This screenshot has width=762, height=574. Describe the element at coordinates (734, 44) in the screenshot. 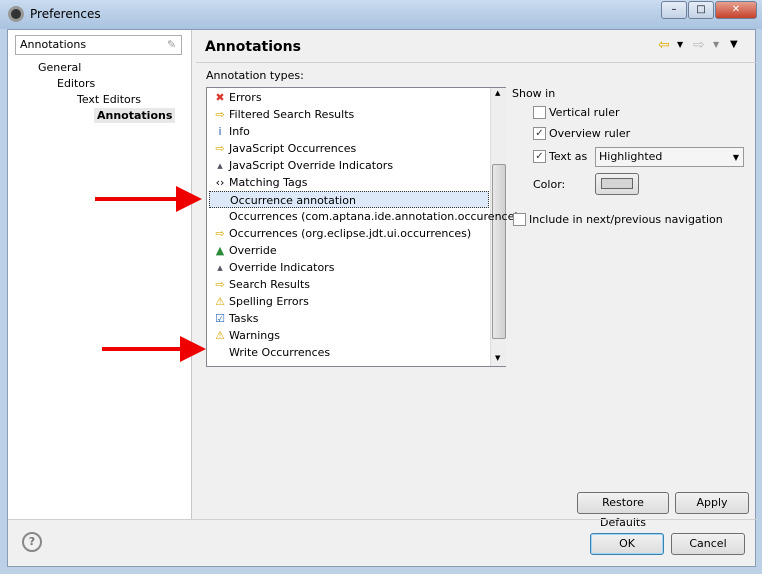

I see `view-menu-icon: ▼` at that location.